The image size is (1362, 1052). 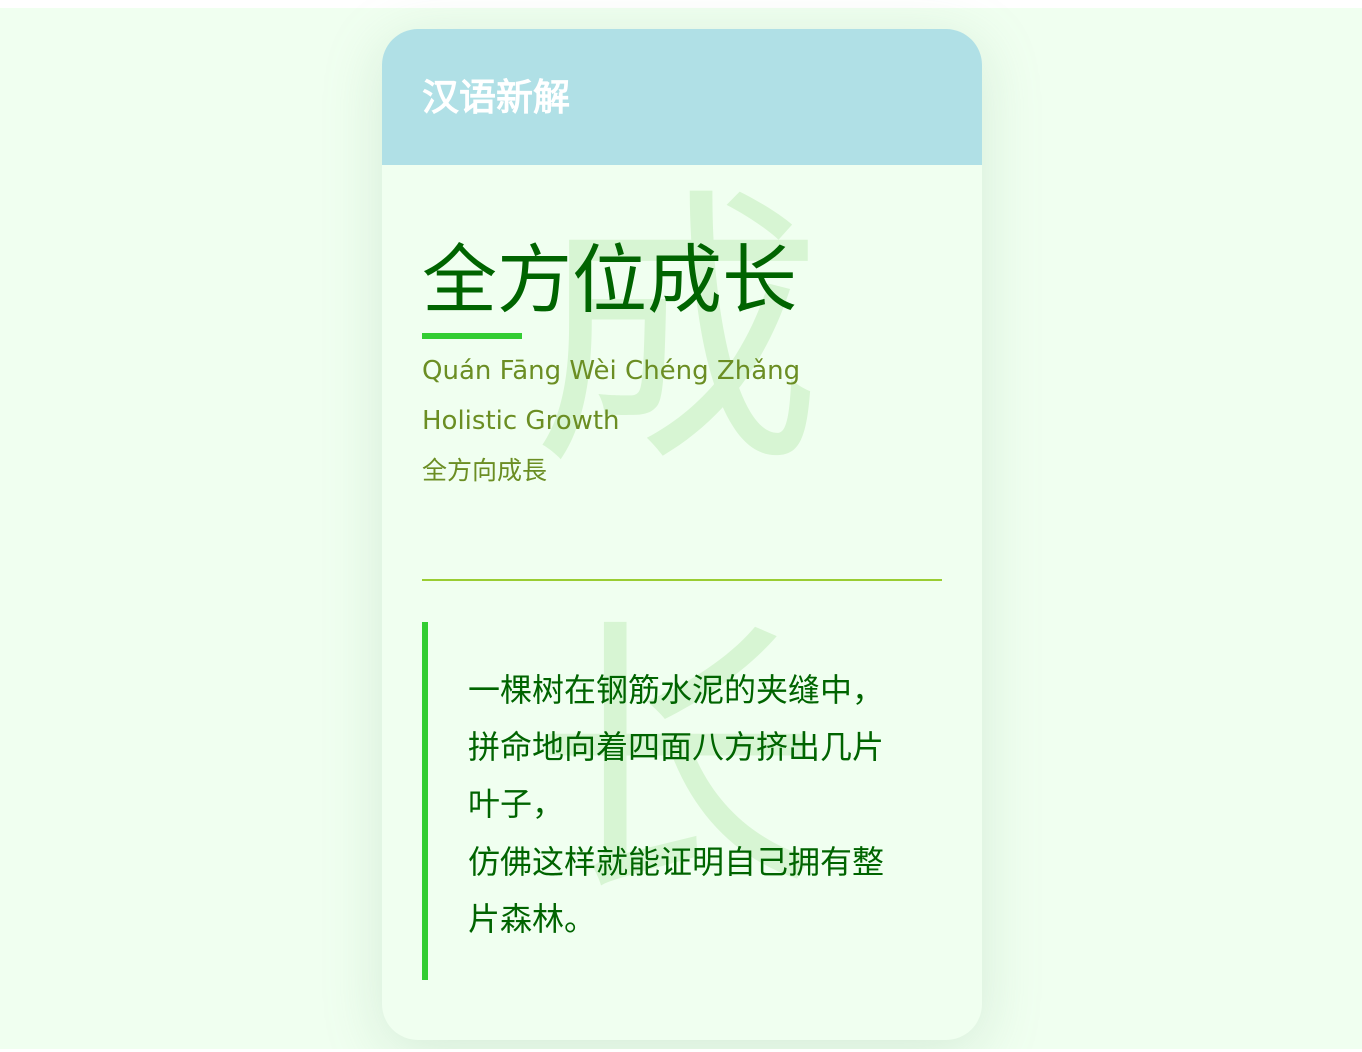 What do you see at coordinates (485, 470) in the screenshot?
I see `word-traditional: 全方向成長` at bounding box center [485, 470].